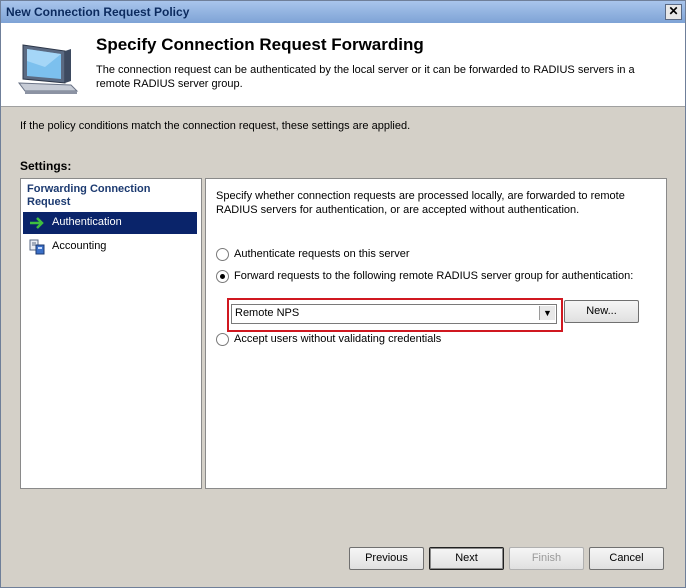  What do you see at coordinates (394, 314) in the screenshot?
I see `server-group-dropdown: Remote NPS ▼` at bounding box center [394, 314].